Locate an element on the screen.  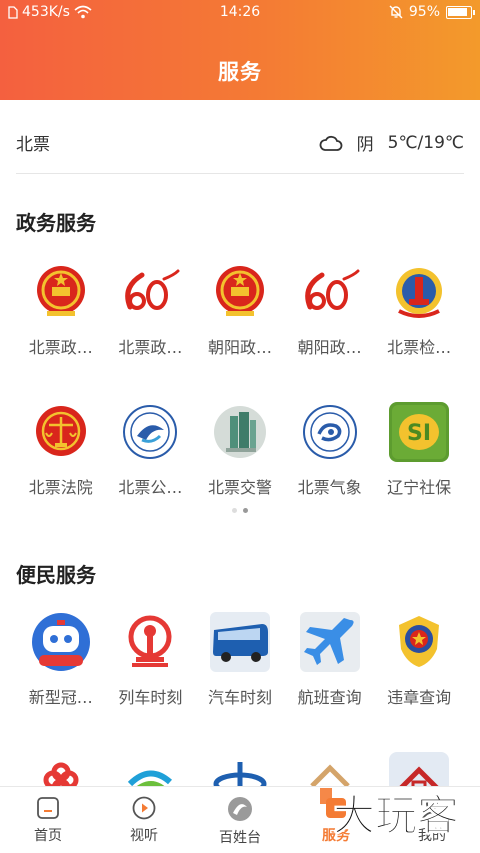
public-security-badge-icon is located at coordinates (150, 432).